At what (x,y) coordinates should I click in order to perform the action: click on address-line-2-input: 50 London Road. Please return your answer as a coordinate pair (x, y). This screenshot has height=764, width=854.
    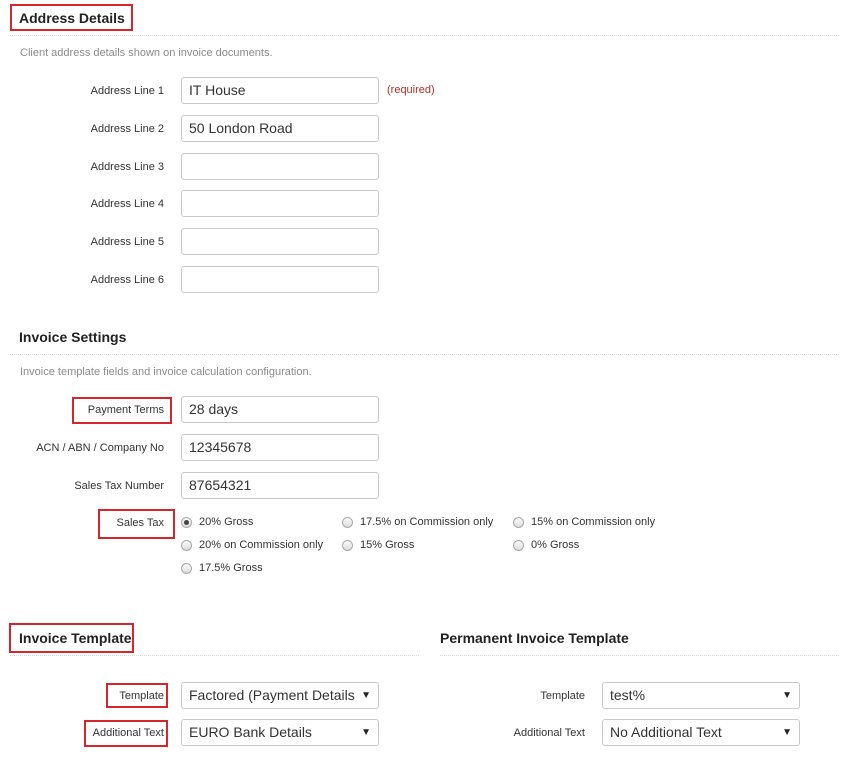
    Looking at the image, I should click on (280, 128).